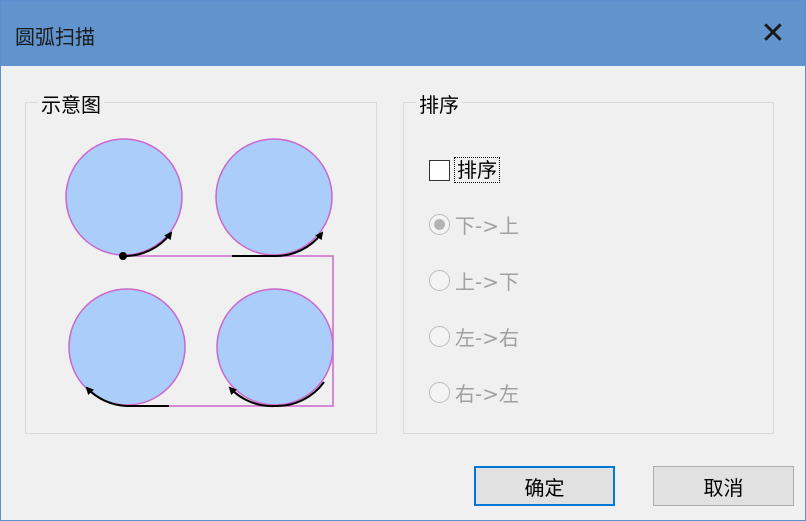 This screenshot has height=521, width=806. Describe the element at coordinates (544, 486) in the screenshot. I see `ok-button: 确定` at that location.